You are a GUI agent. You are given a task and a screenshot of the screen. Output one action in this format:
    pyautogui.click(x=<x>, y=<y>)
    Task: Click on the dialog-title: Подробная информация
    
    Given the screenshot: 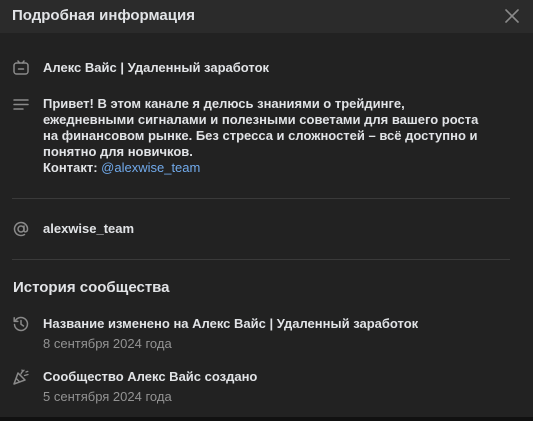 What is the action you would take?
    pyautogui.click(x=103, y=15)
    